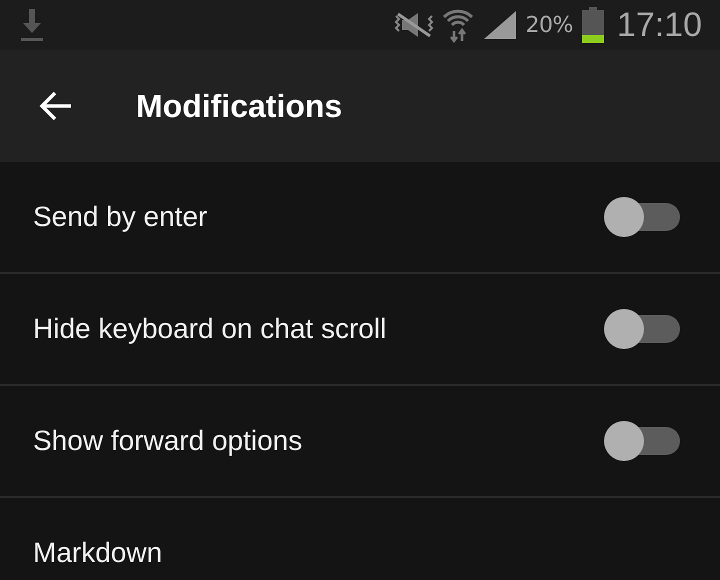  What do you see at coordinates (458, 25) in the screenshot?
I see `wifi-icon` at bounding box center [458, 25].